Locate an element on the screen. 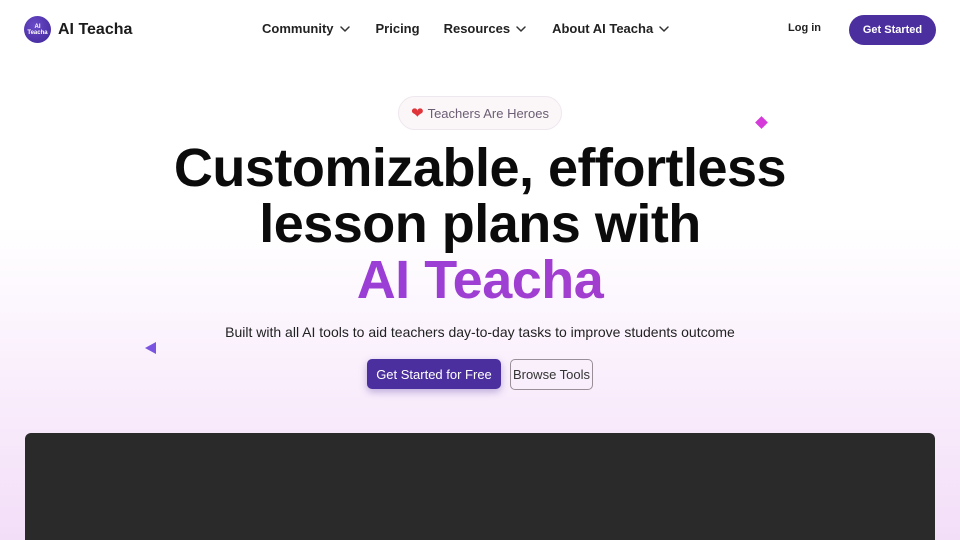 The width and height of the screenshot is (960, 540). heart-icon: ❤ is located at coordinates (417, 113).